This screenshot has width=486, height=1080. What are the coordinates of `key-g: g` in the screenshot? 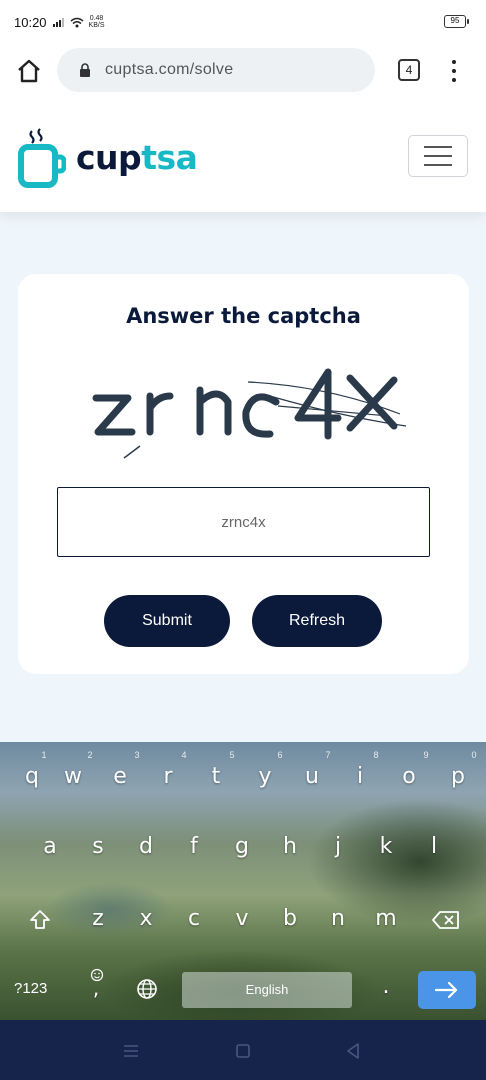 It's located at (242, 846).